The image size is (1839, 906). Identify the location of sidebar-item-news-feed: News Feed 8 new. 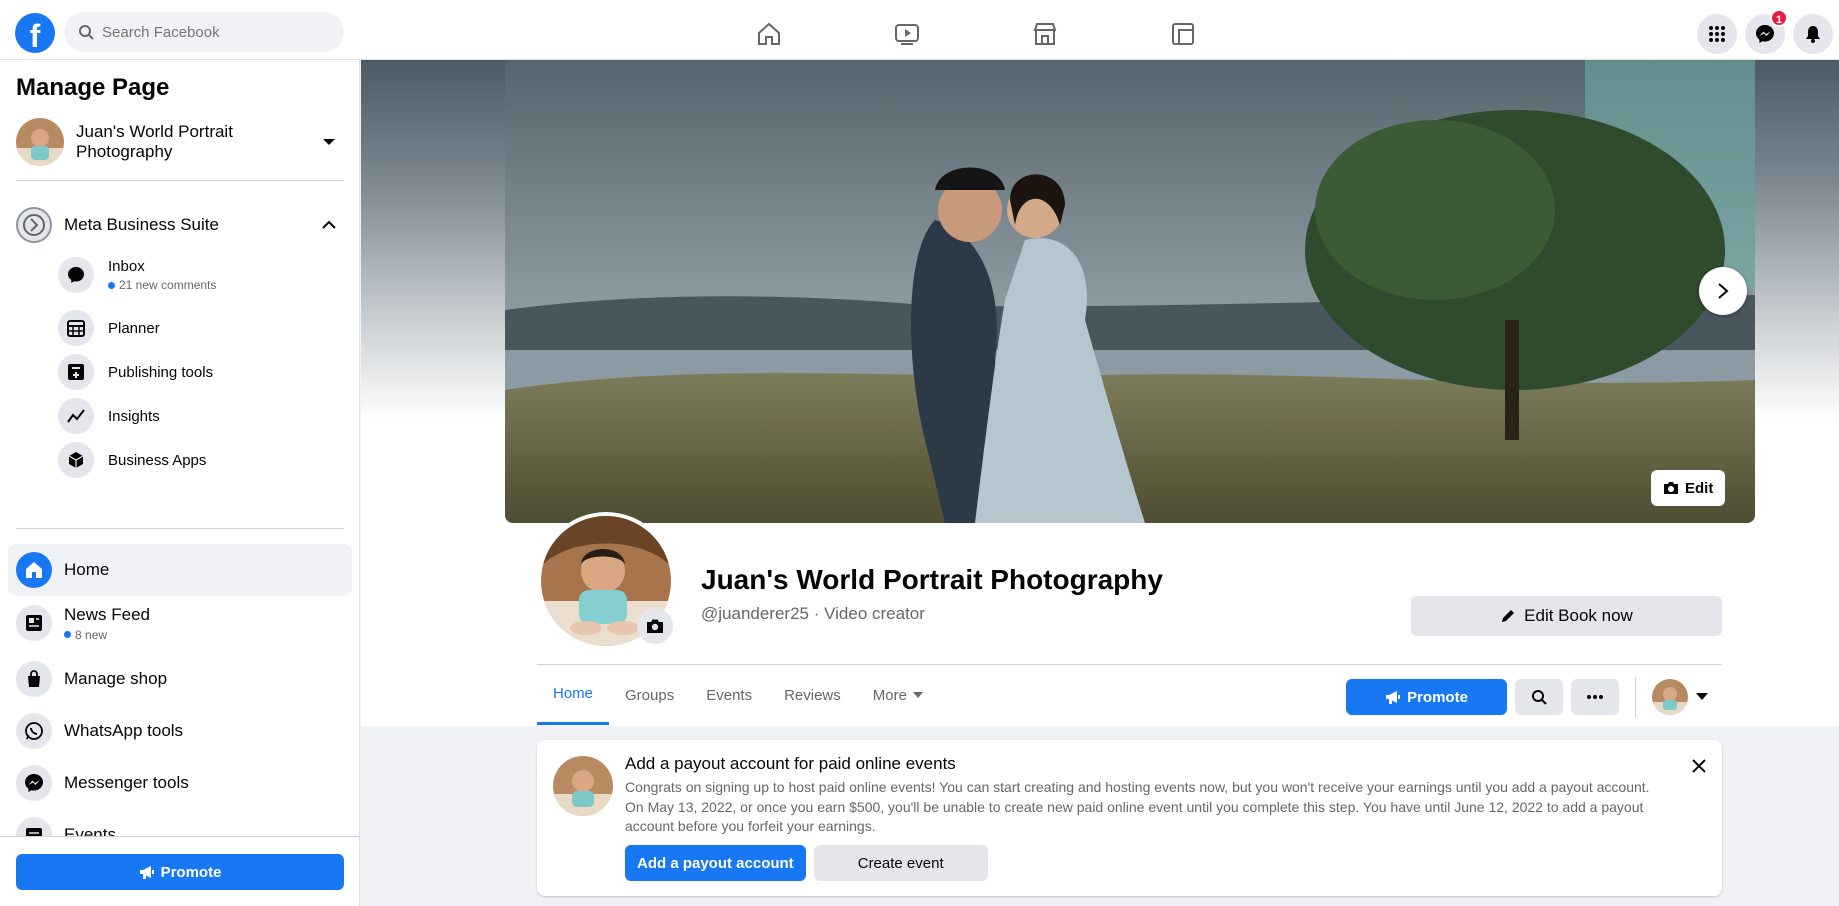
(180, 623).